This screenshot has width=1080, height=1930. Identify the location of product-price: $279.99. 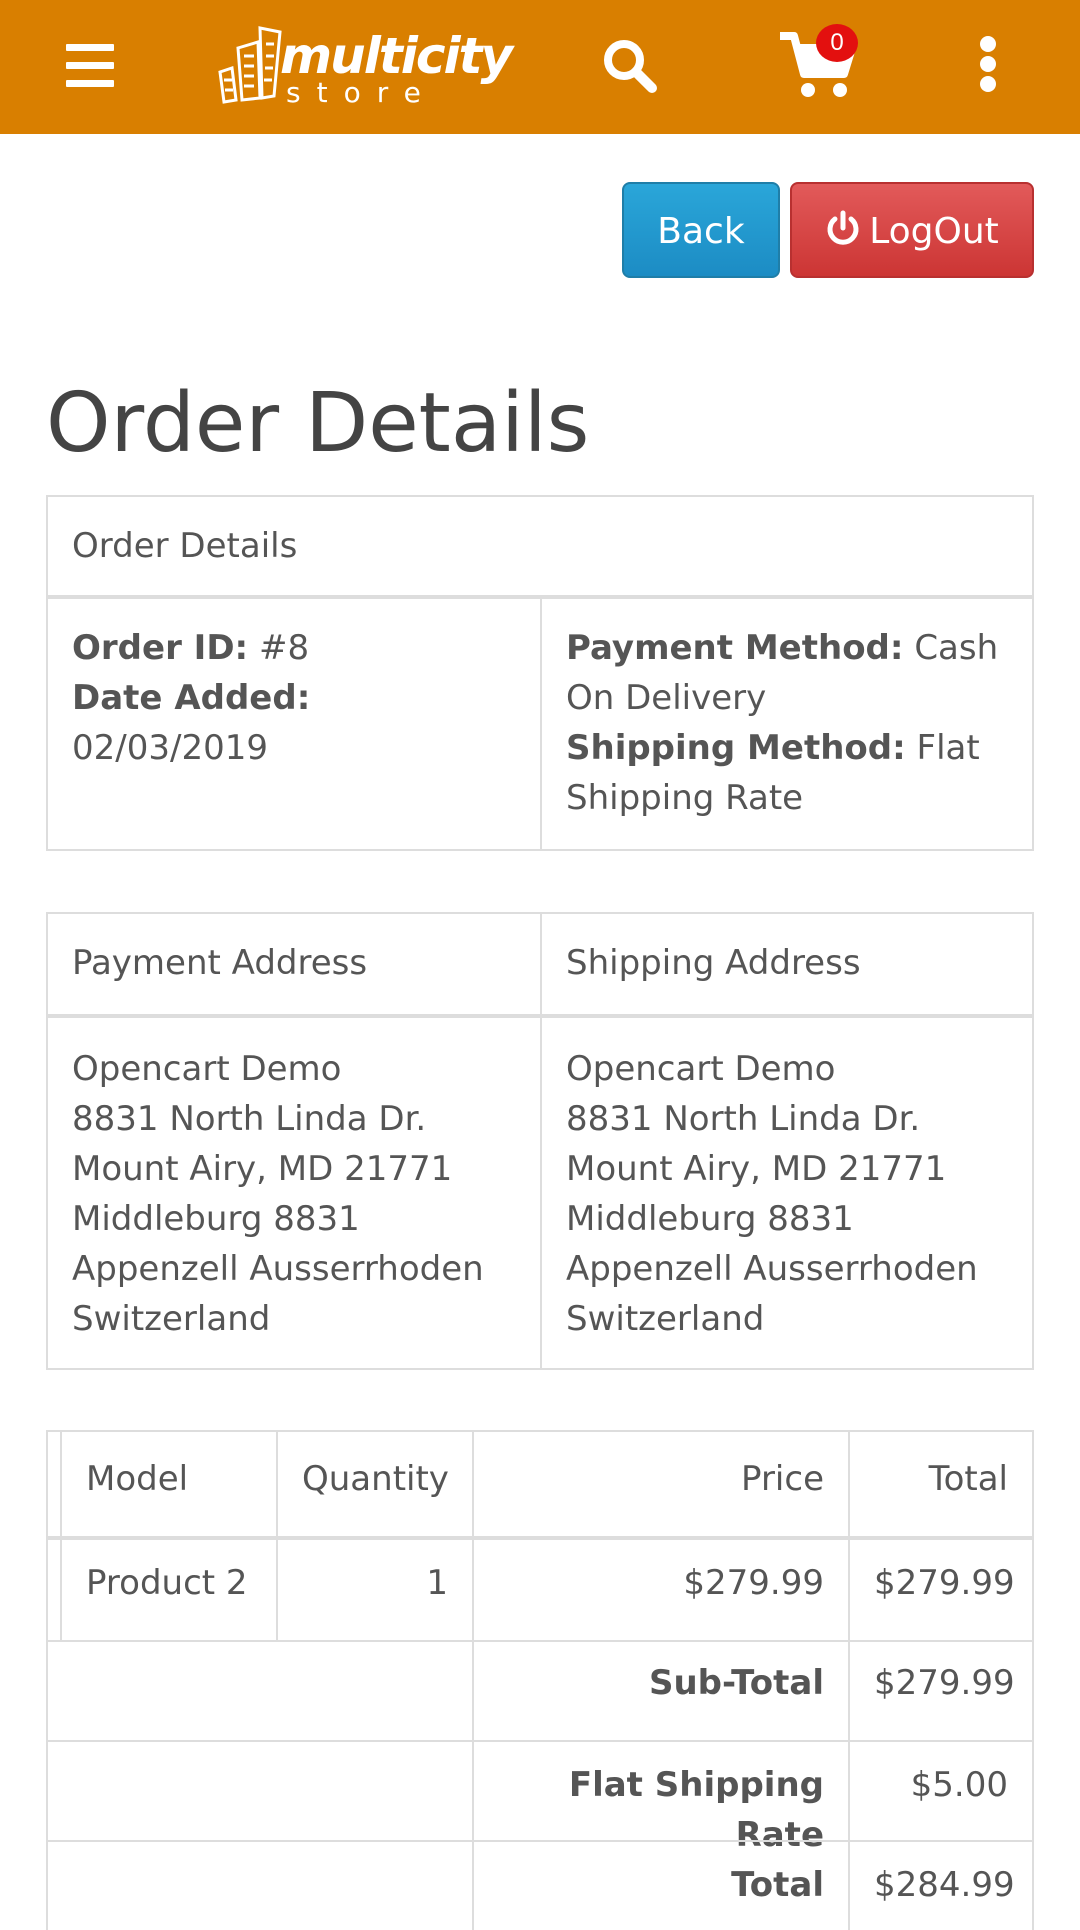
(753, 1583).